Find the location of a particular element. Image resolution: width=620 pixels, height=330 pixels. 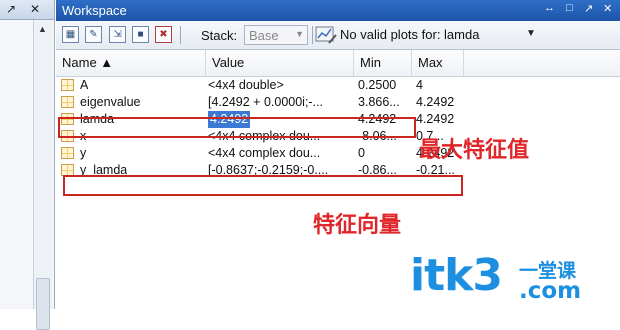

variable-min: 0 is located at coordinates (361, 153).